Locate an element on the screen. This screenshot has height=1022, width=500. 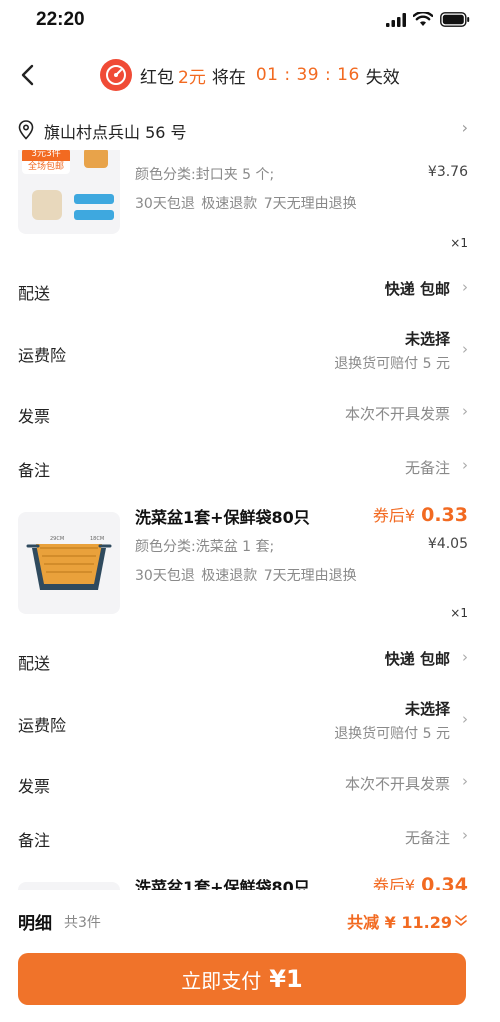
back-button is located at coordinates (27, 75).